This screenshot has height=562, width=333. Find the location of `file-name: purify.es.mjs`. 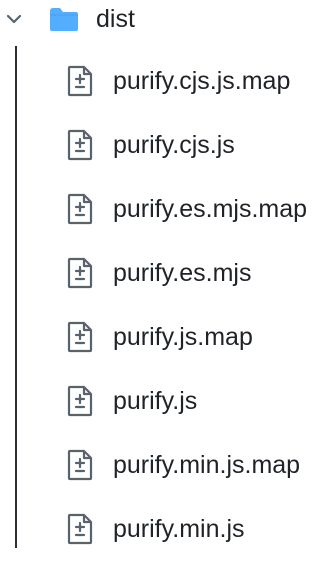

file-name: purify.es.mjs is located at coordinates (182, 273).